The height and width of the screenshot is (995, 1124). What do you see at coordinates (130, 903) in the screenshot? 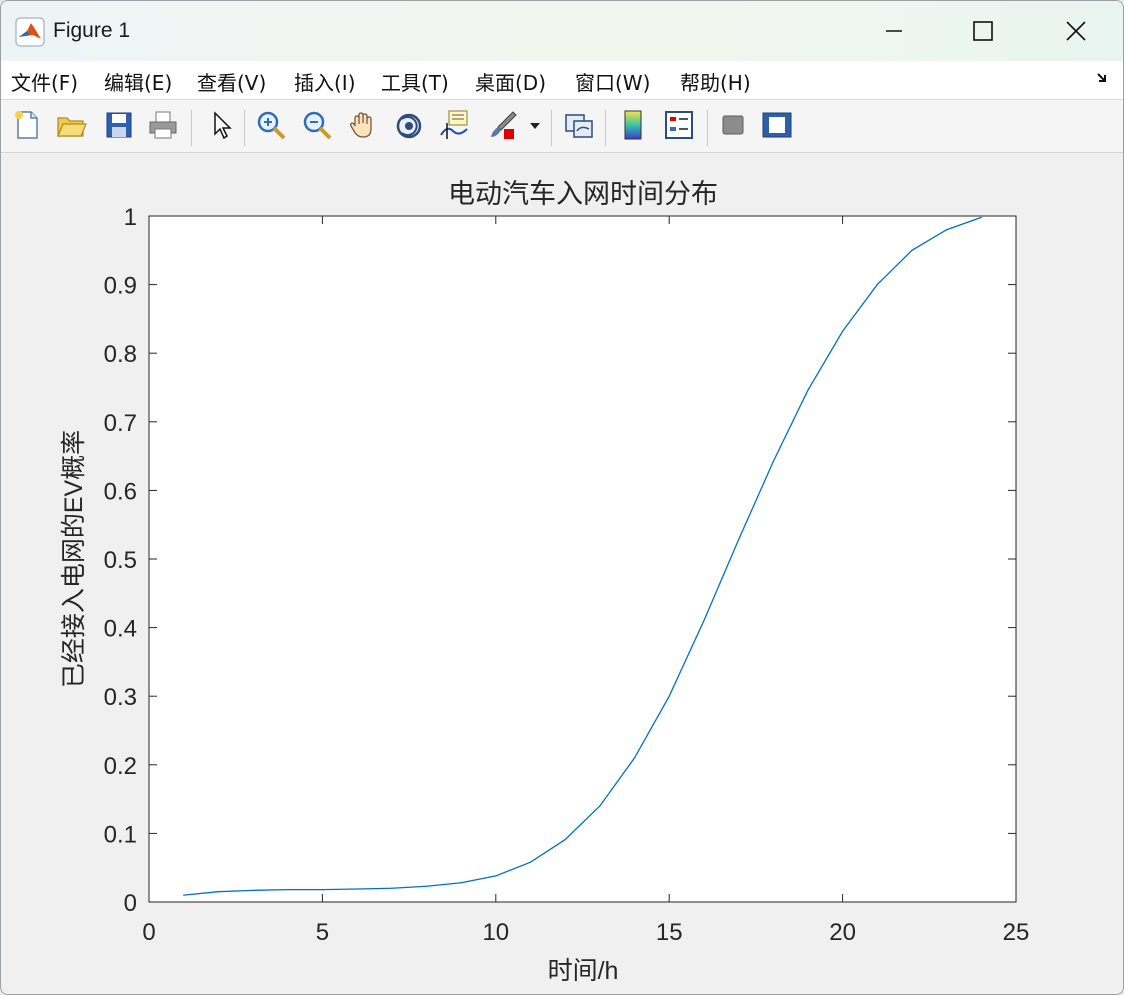
I see `y-tick-label: 0` at bounding box center [130, 903].